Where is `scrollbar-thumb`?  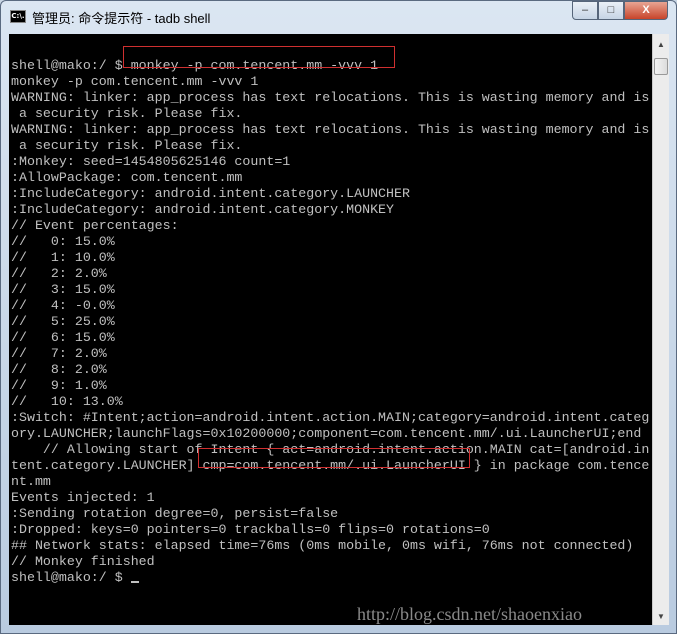 scrollbar-thumb is located at coordinates (661, 66).